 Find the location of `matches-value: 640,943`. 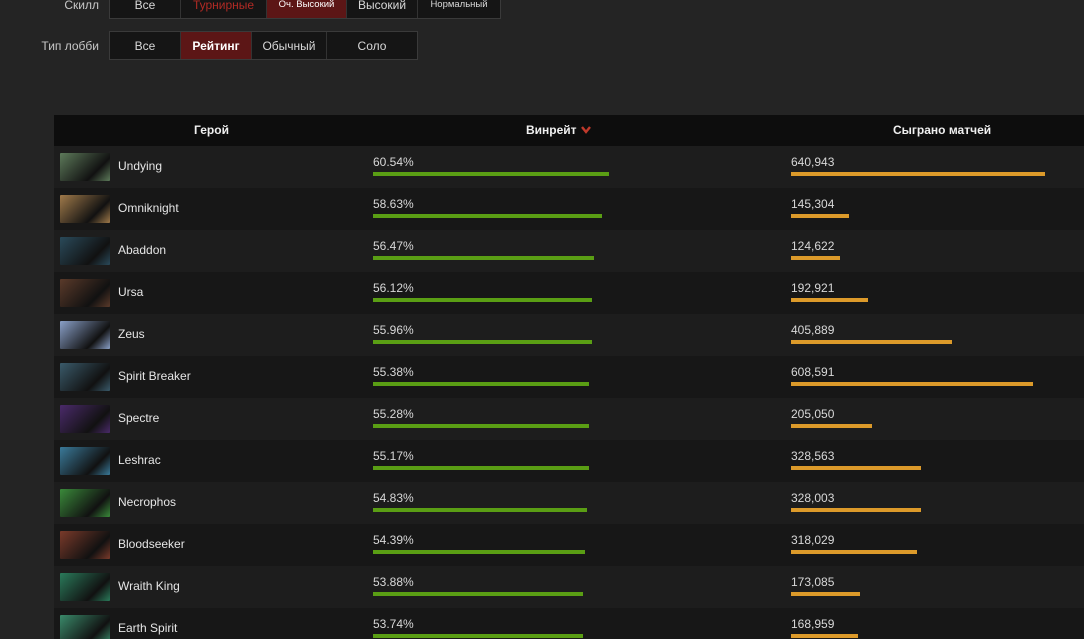

matches-value: 640,943 is located at coordinates (813, 162).